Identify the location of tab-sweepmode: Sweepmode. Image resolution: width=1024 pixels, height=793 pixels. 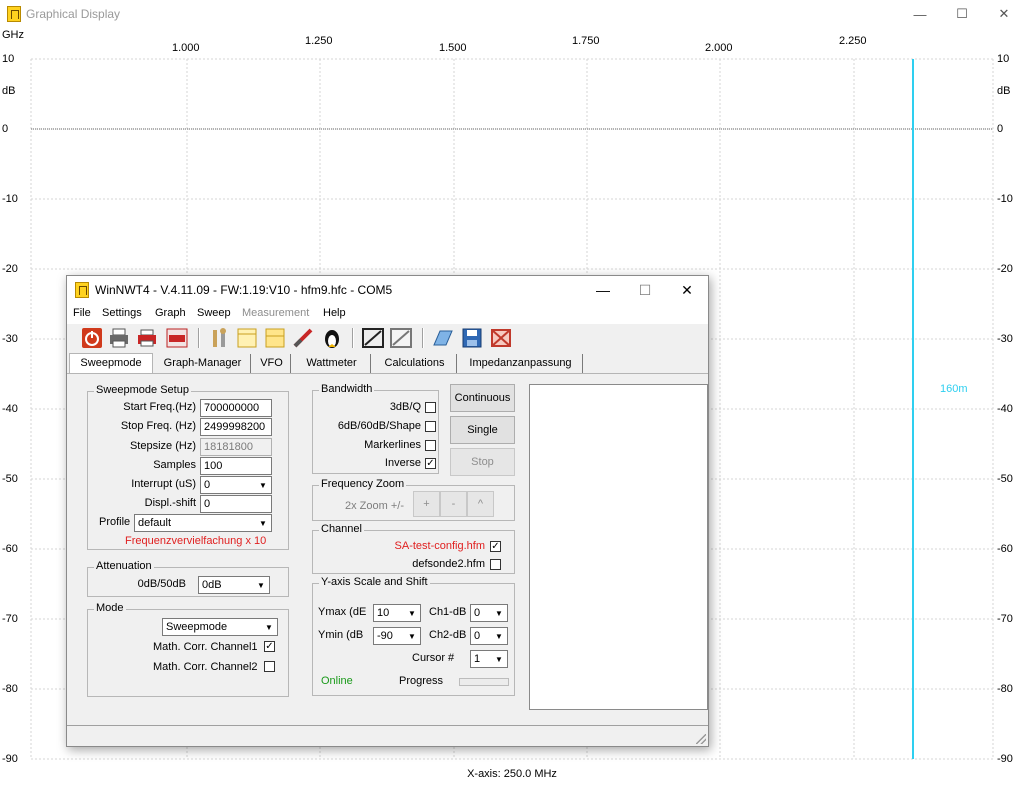
(111, 363).